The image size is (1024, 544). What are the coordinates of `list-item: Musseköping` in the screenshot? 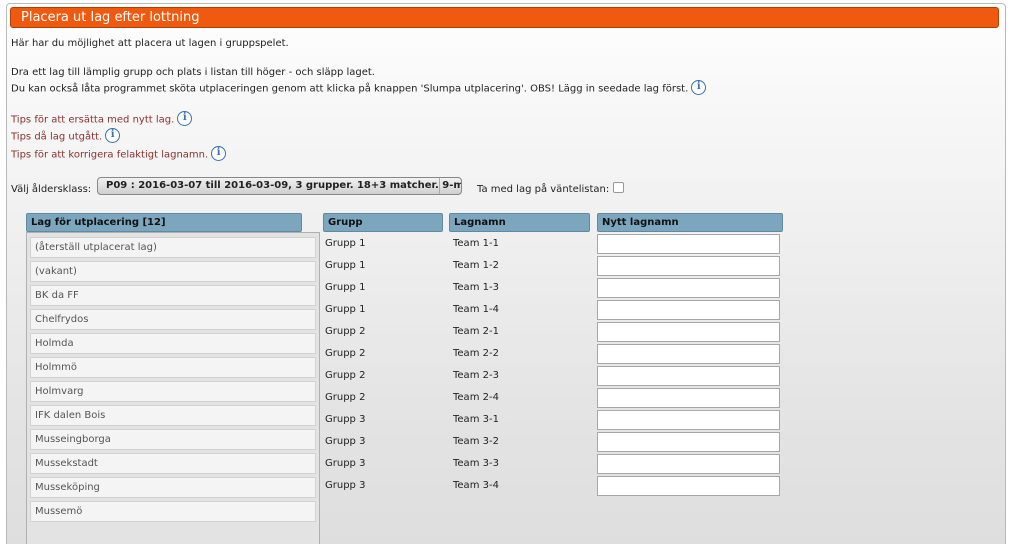 It's located at (173, 487).